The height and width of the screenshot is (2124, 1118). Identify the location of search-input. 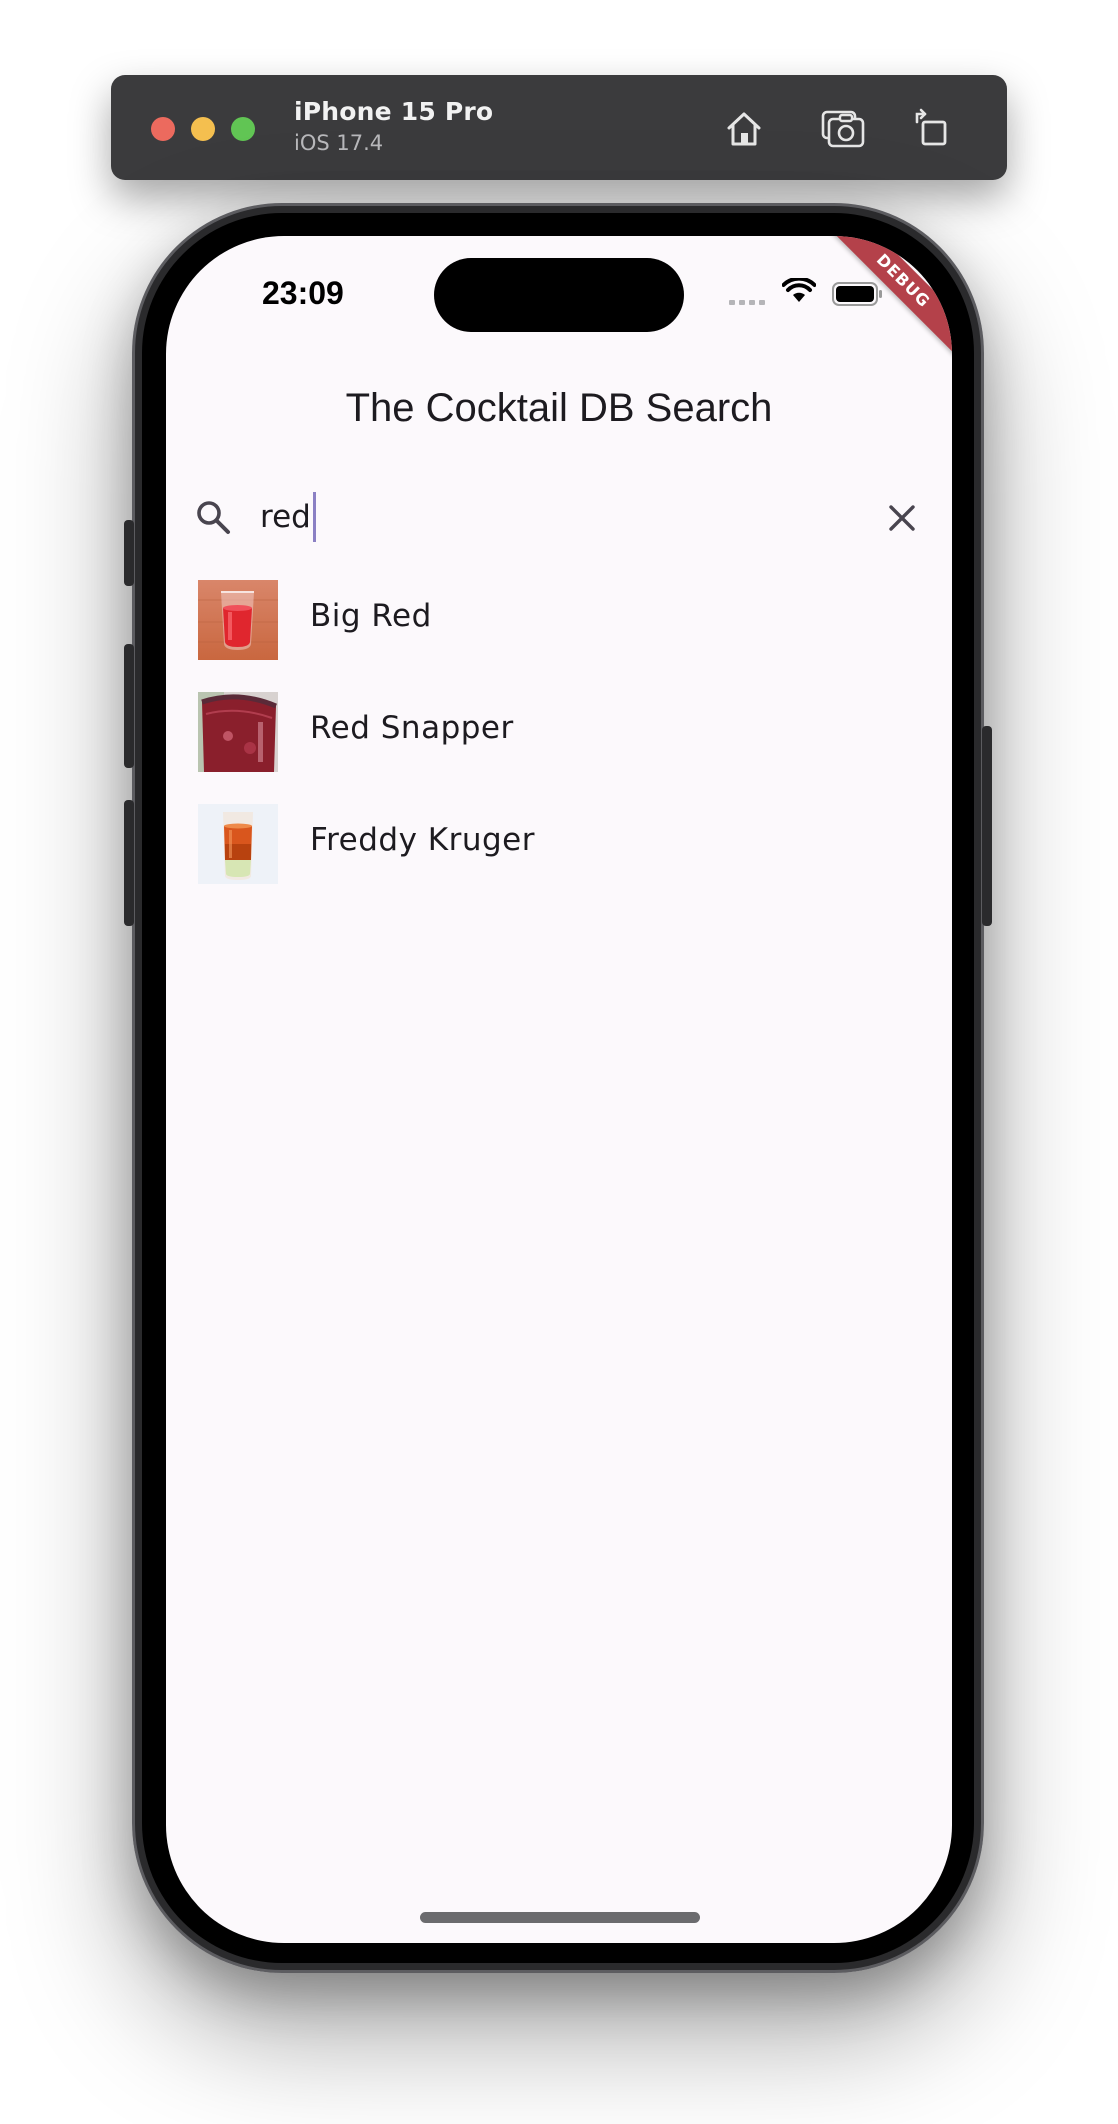
(510, 517).